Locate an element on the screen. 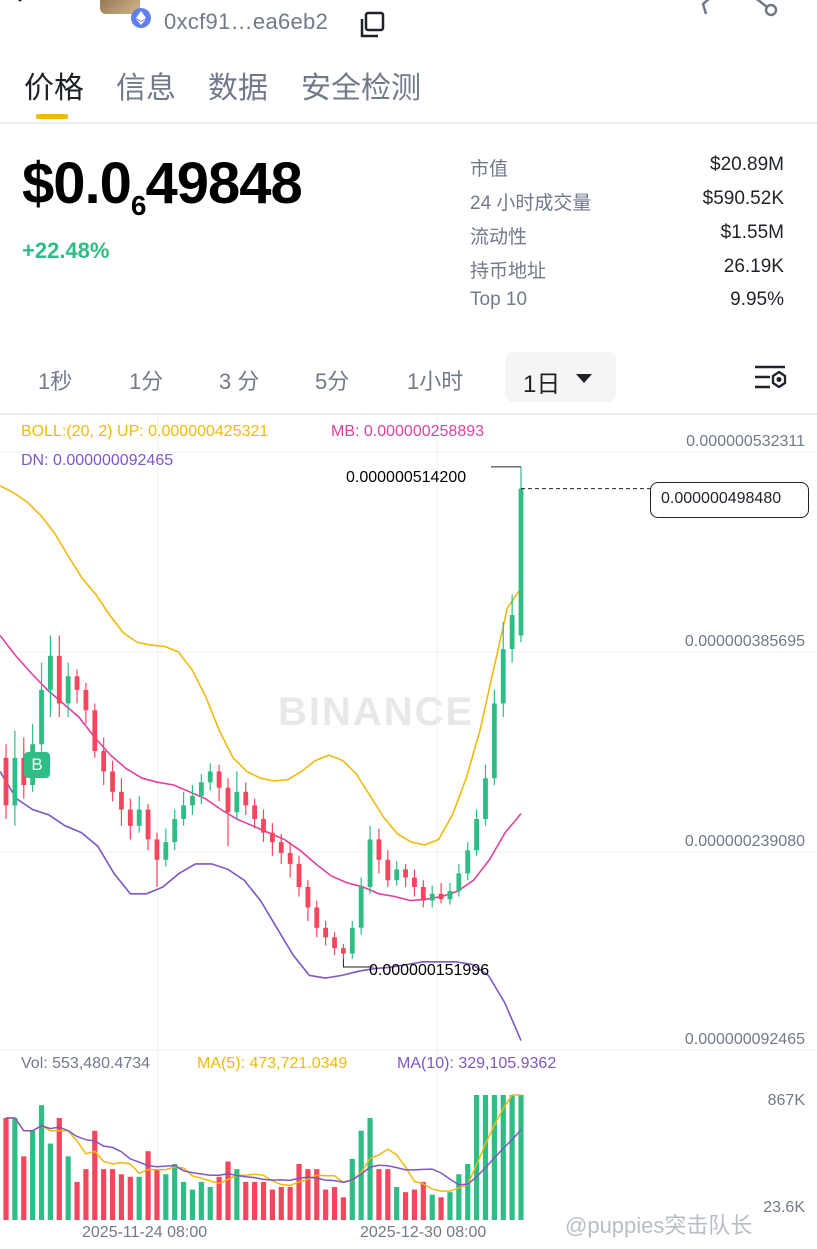  buy-marker: B is located at coordinates (37, 765).